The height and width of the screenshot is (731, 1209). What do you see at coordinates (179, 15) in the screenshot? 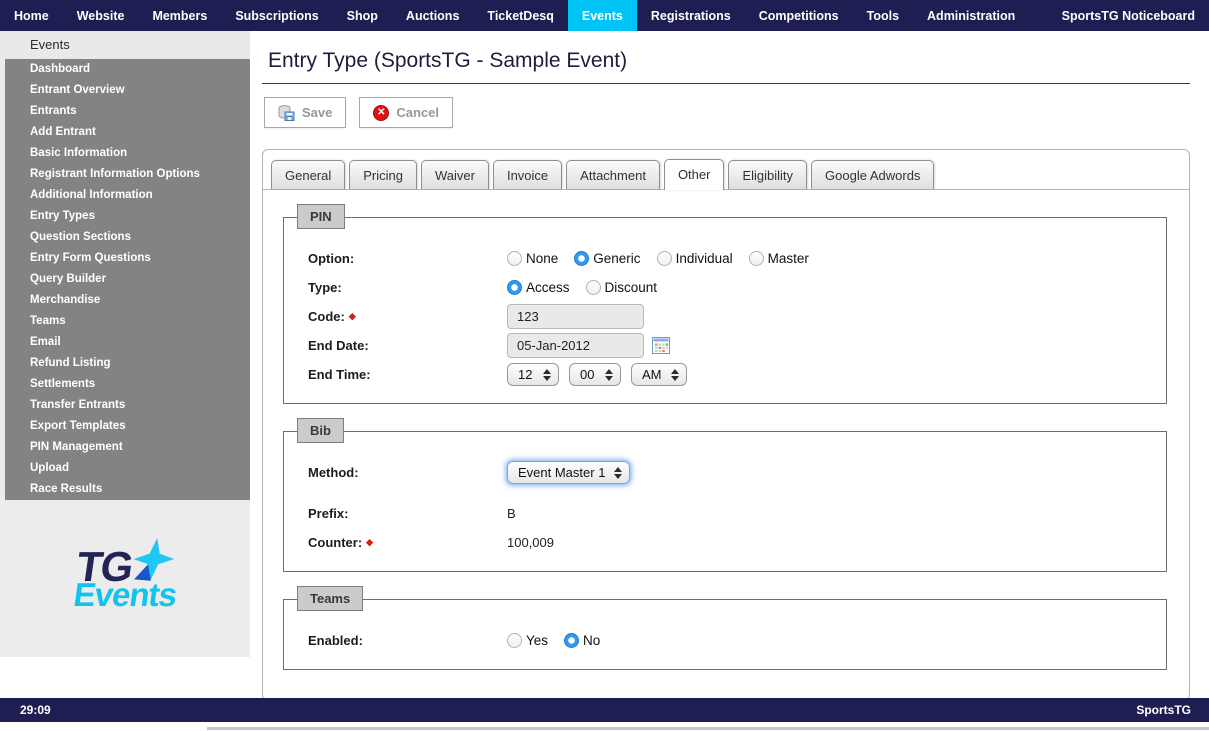
I see `nav-item-members: Members` at bounding box center [179, 15].